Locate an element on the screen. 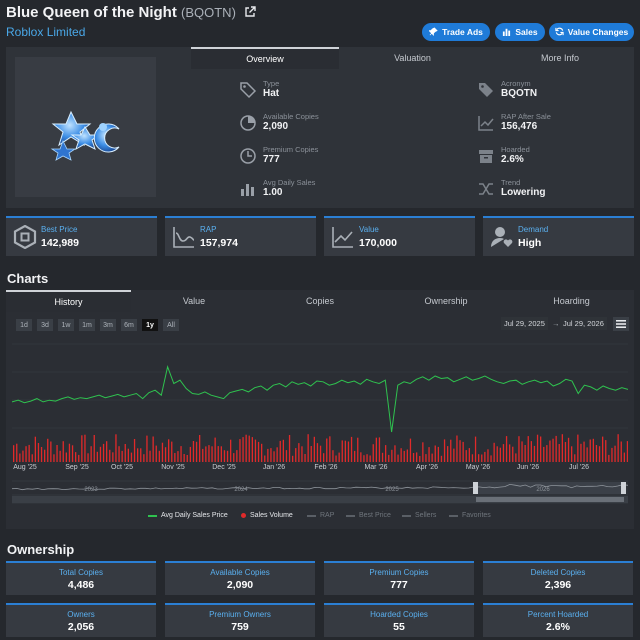 This screenshot has width=640, height=640. legend-avg-daily-sales-price: Avg Daily Sales Price is located at coordinates (188, 515).